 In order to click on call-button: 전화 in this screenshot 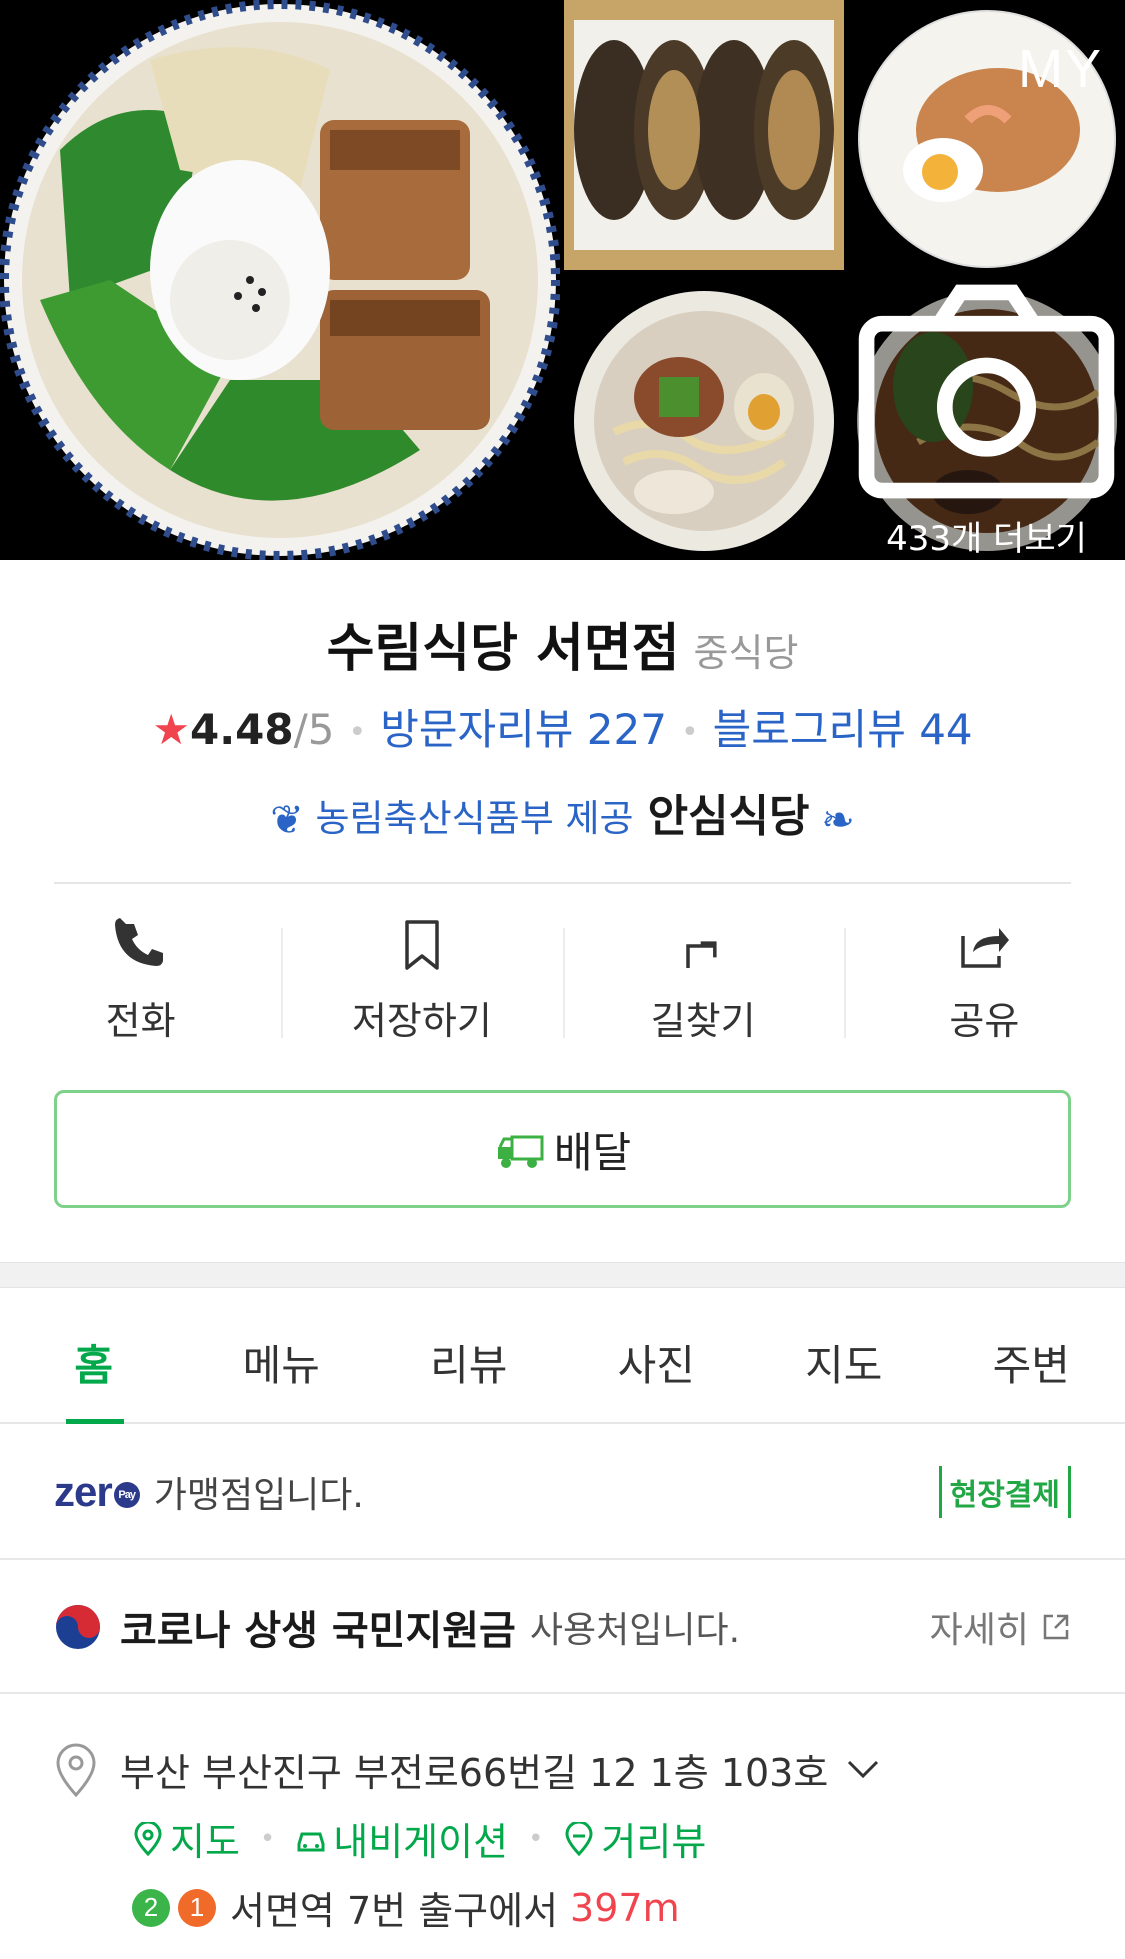, I will do `click(140, 983)`.